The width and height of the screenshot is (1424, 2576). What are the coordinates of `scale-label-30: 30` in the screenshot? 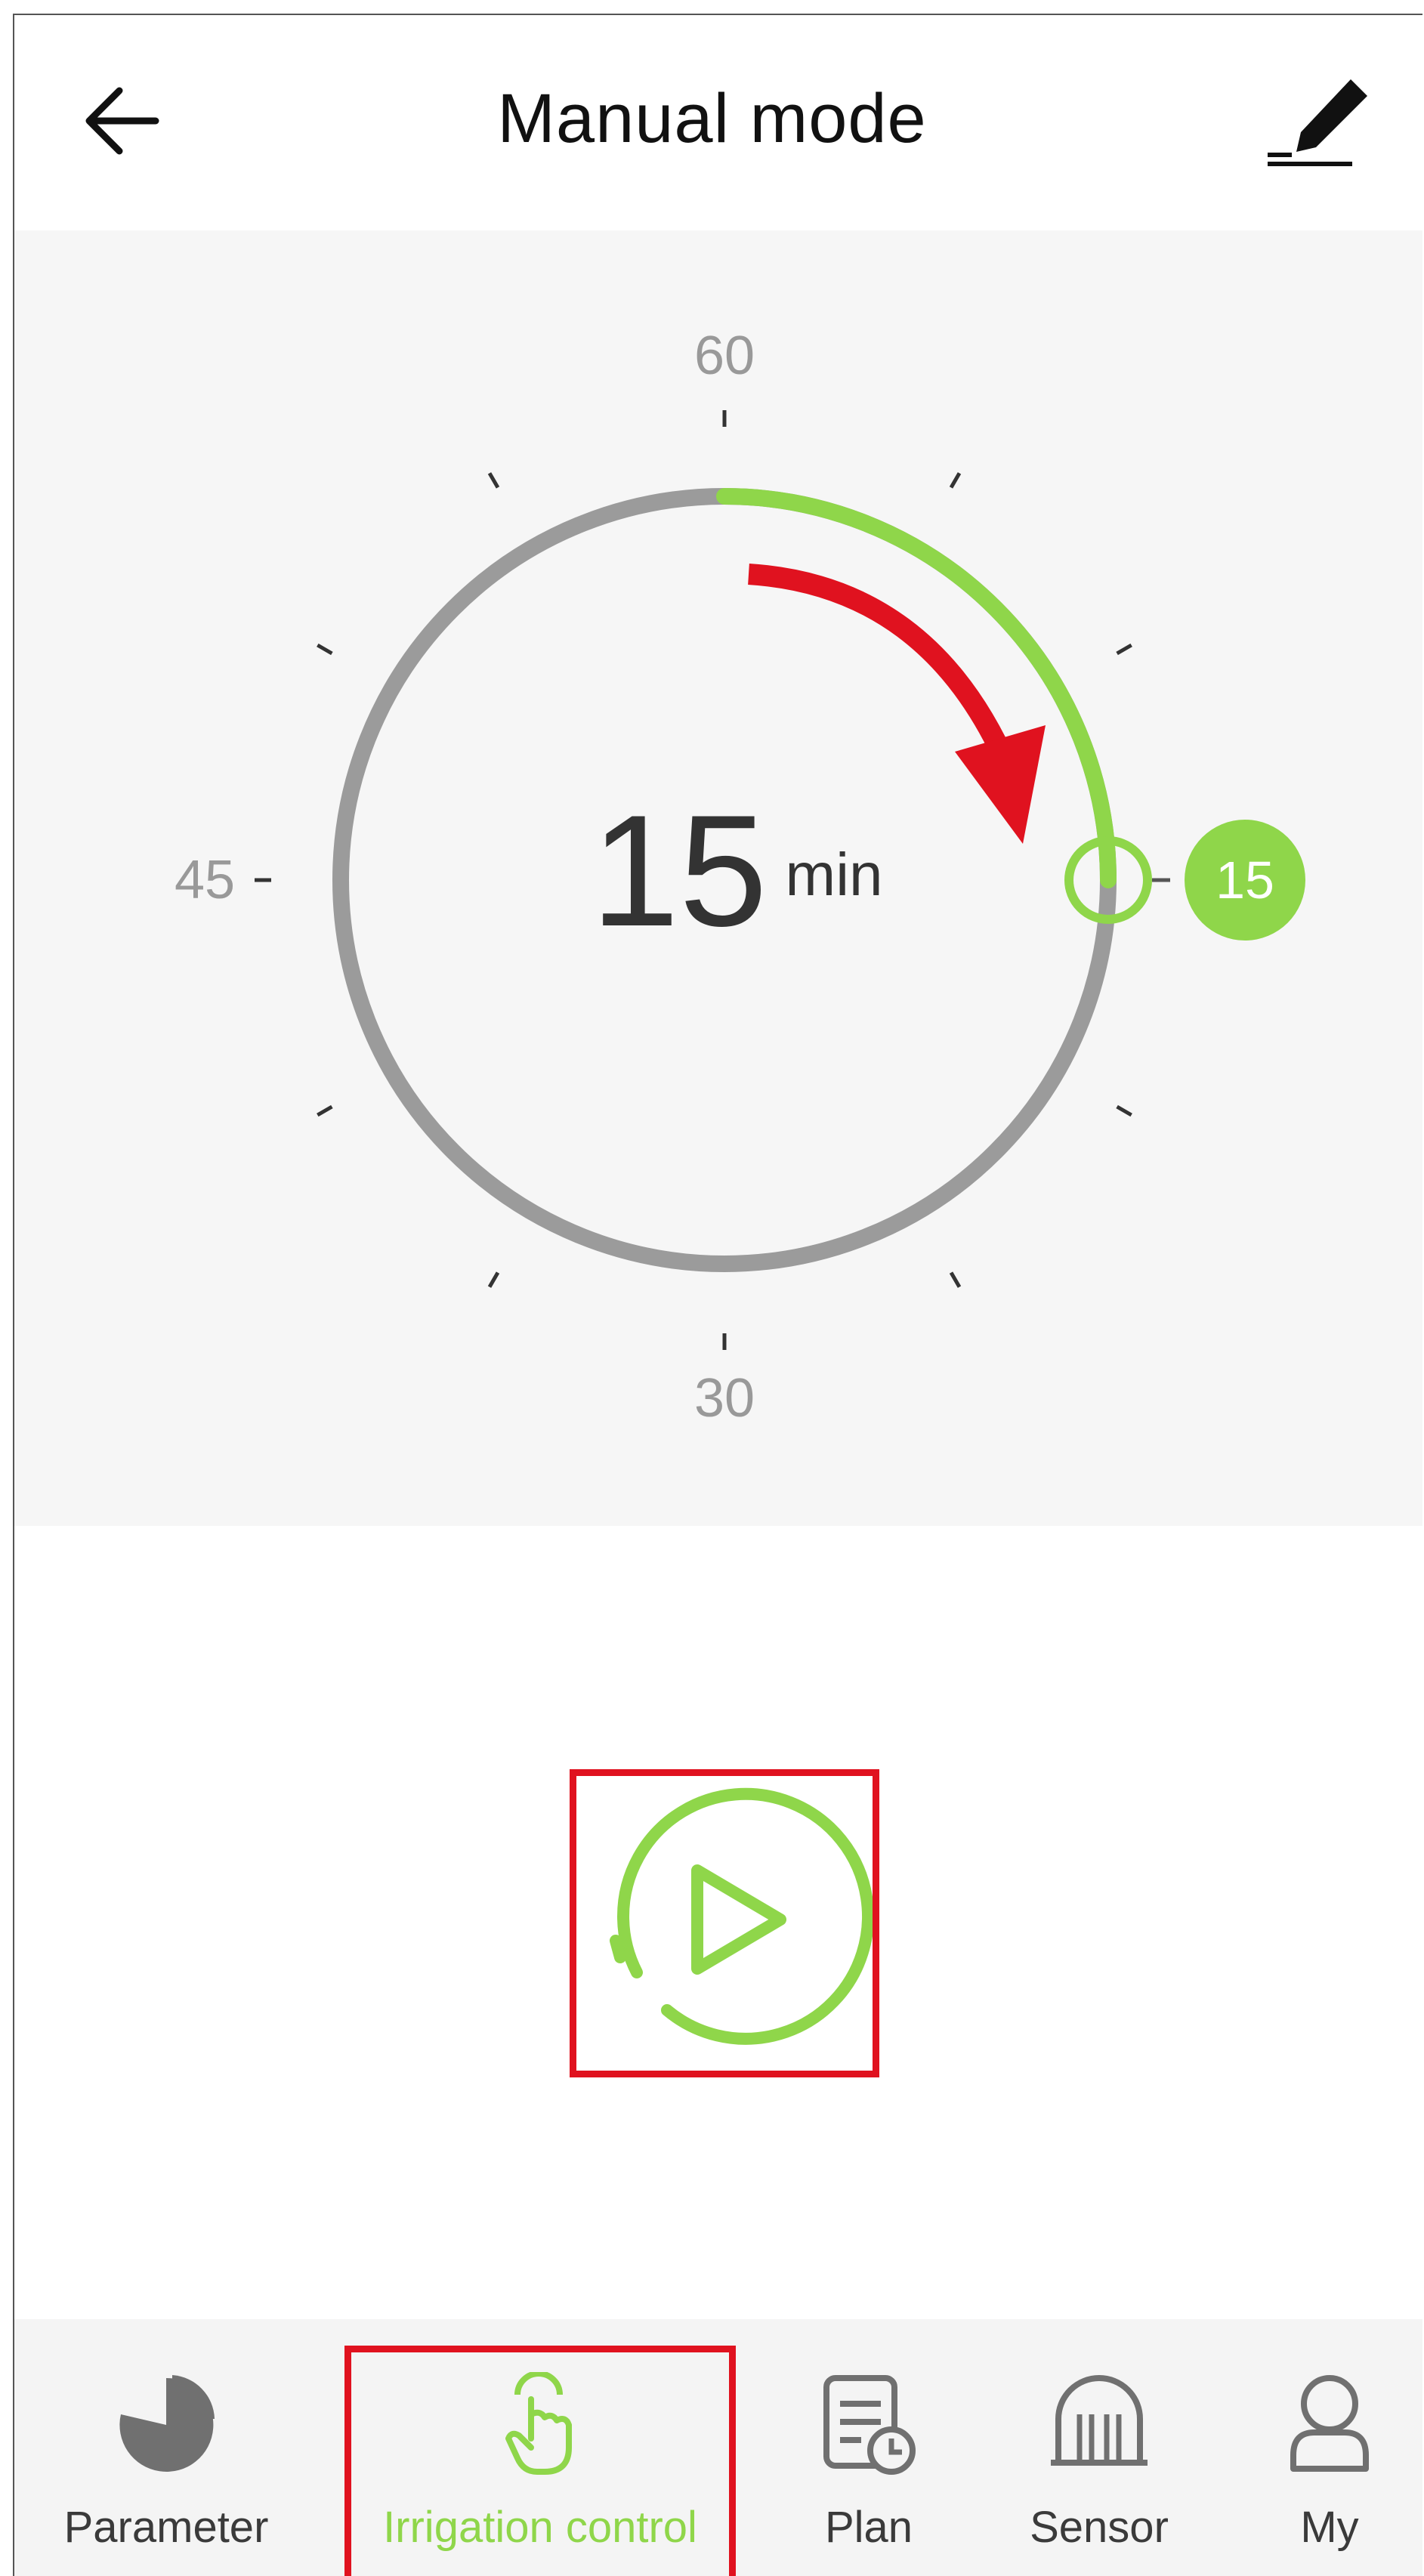 It's located at (724, 1398).